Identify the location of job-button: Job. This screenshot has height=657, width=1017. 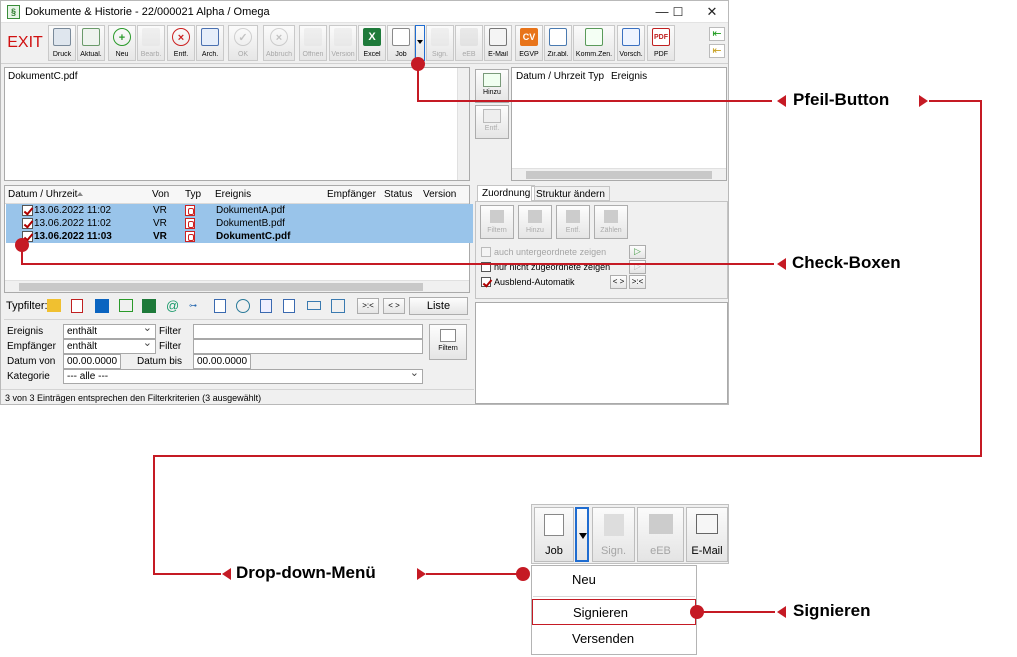
(401, 43).